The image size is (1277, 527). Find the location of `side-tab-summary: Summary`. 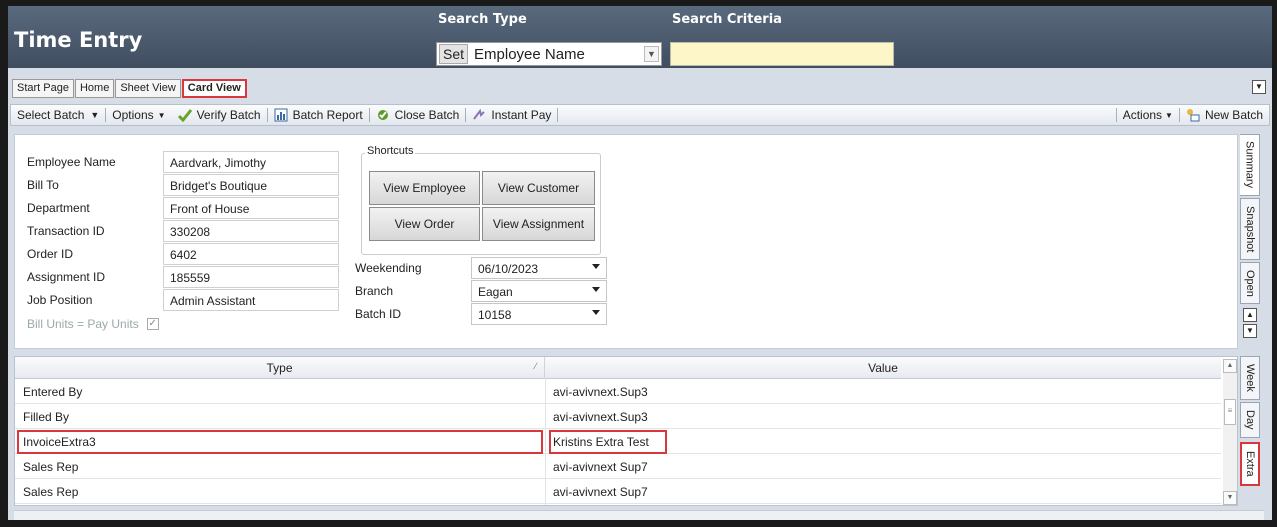

side-tab-summary: Summary is located at coordinates (1250, 165).